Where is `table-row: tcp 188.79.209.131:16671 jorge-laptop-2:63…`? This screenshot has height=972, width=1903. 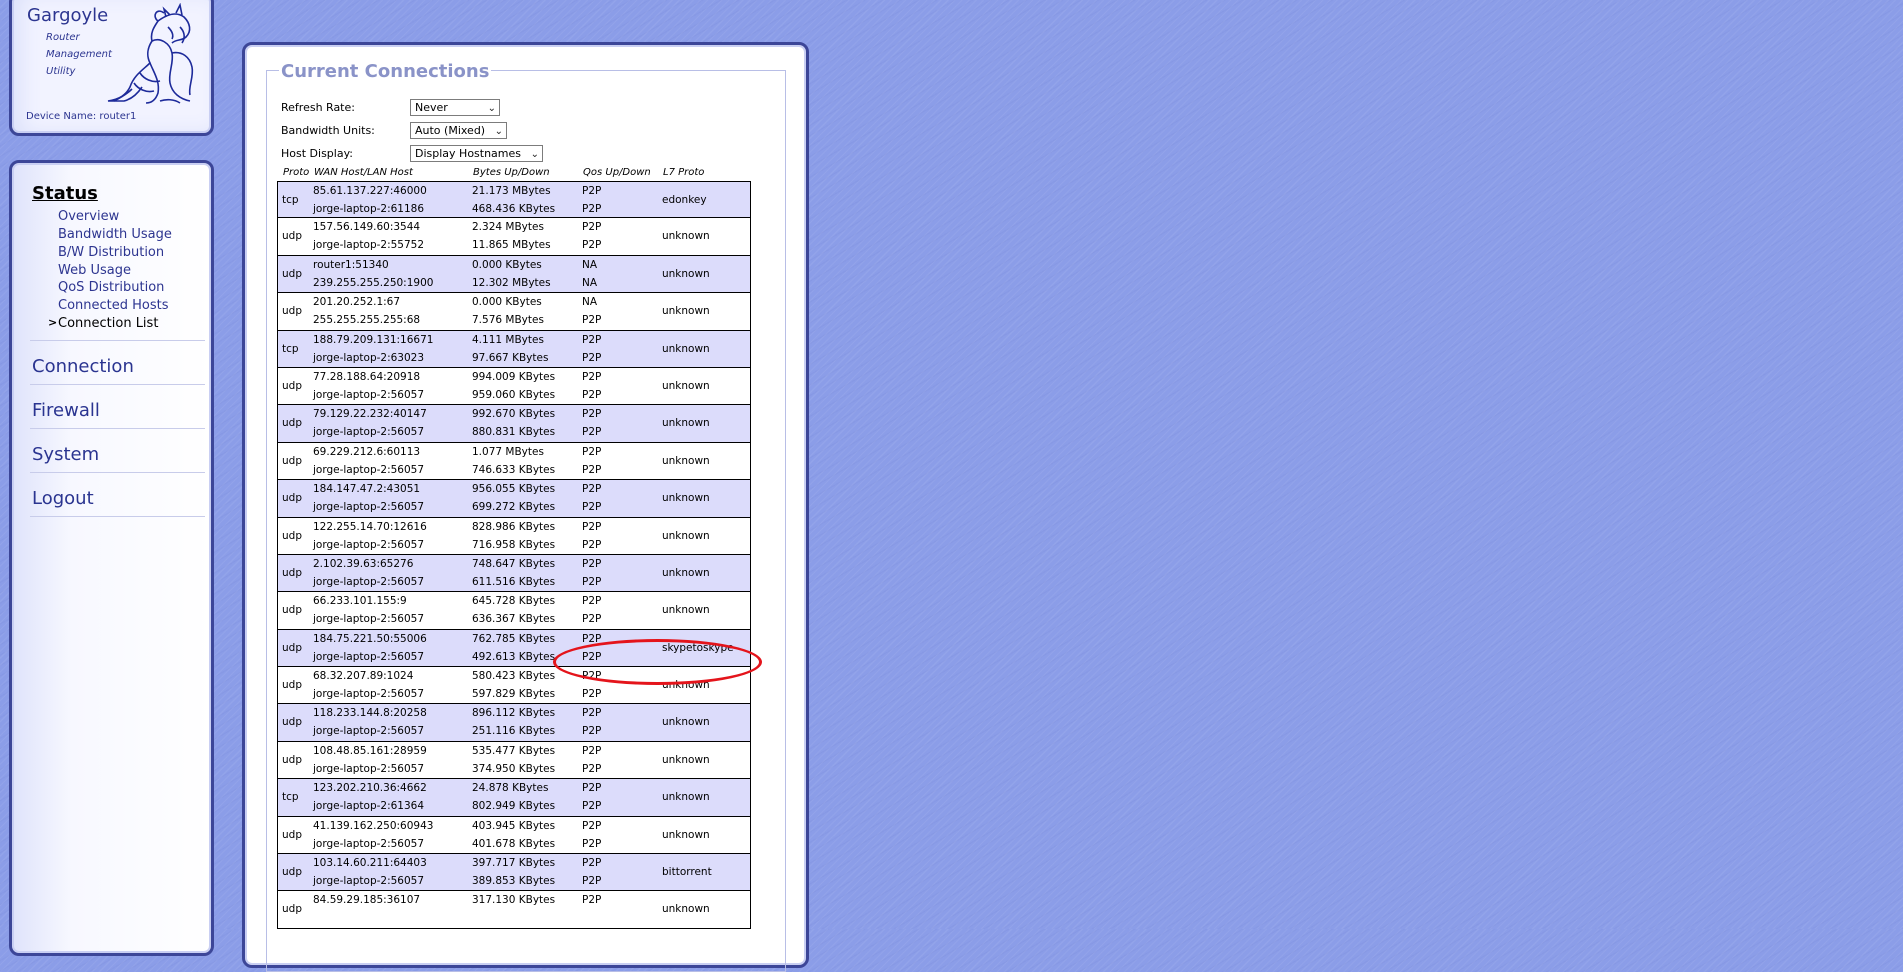 table-row: tcp 188.79.209.131:16671 jorge-laptop-2:63… is located at coordinates (514, 349).